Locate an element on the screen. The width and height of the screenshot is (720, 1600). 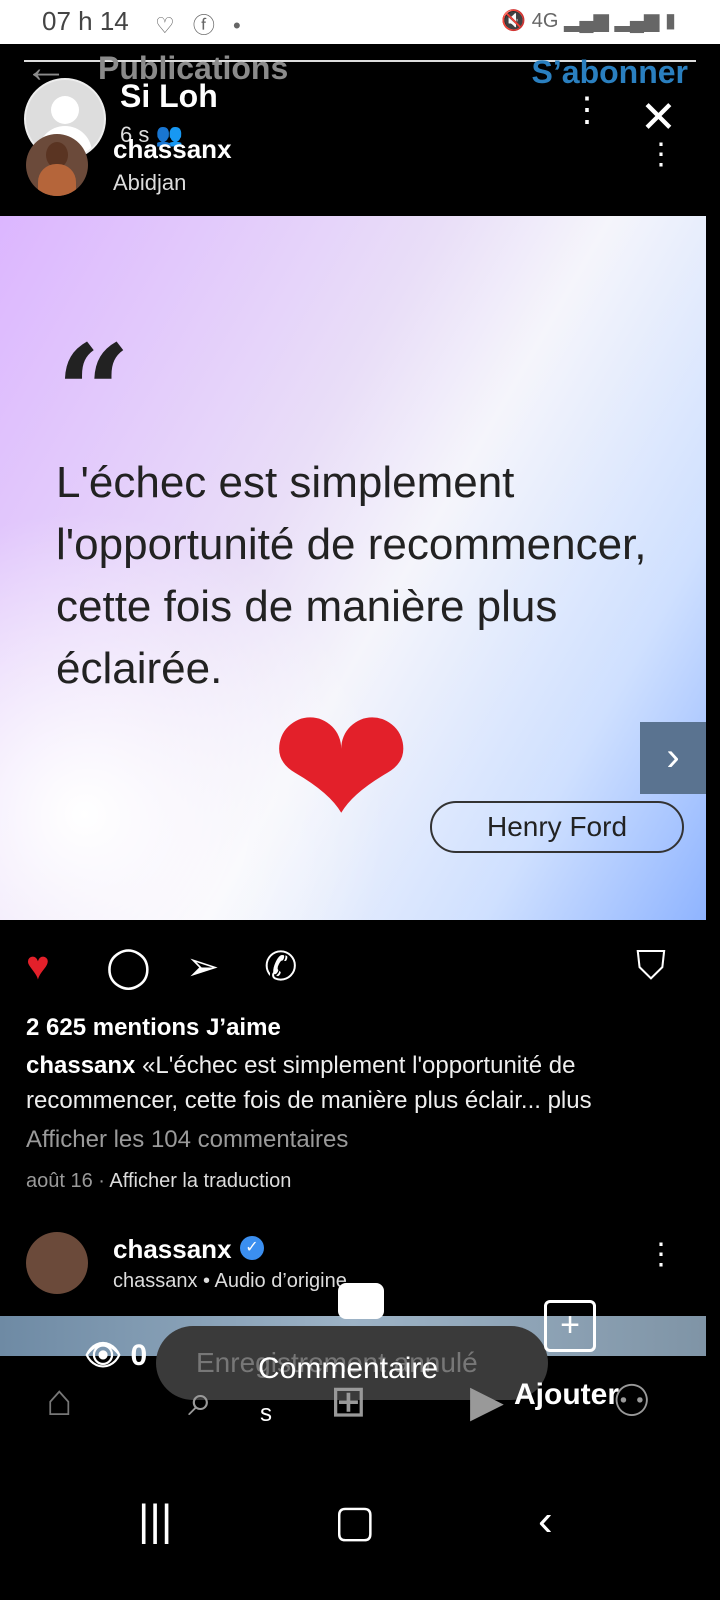
comment-bubble-icon is located at coordinates (361, 1301).